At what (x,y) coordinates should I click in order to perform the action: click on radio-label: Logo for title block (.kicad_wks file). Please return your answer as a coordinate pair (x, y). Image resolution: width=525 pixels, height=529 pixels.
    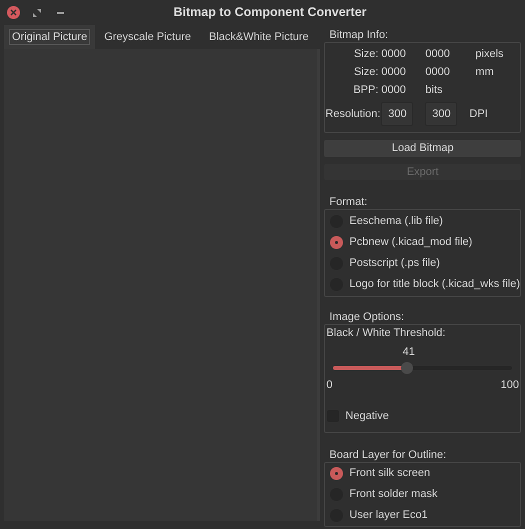
    Looking at the image, I should click on (434, 284).